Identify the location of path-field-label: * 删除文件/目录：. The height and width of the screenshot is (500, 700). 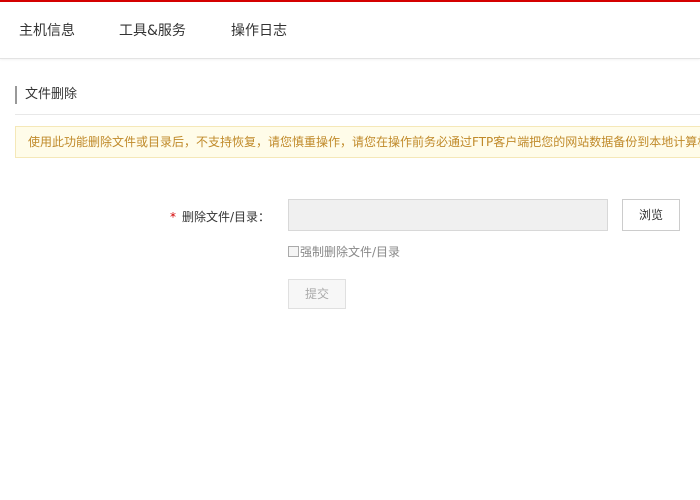
(220, 216).